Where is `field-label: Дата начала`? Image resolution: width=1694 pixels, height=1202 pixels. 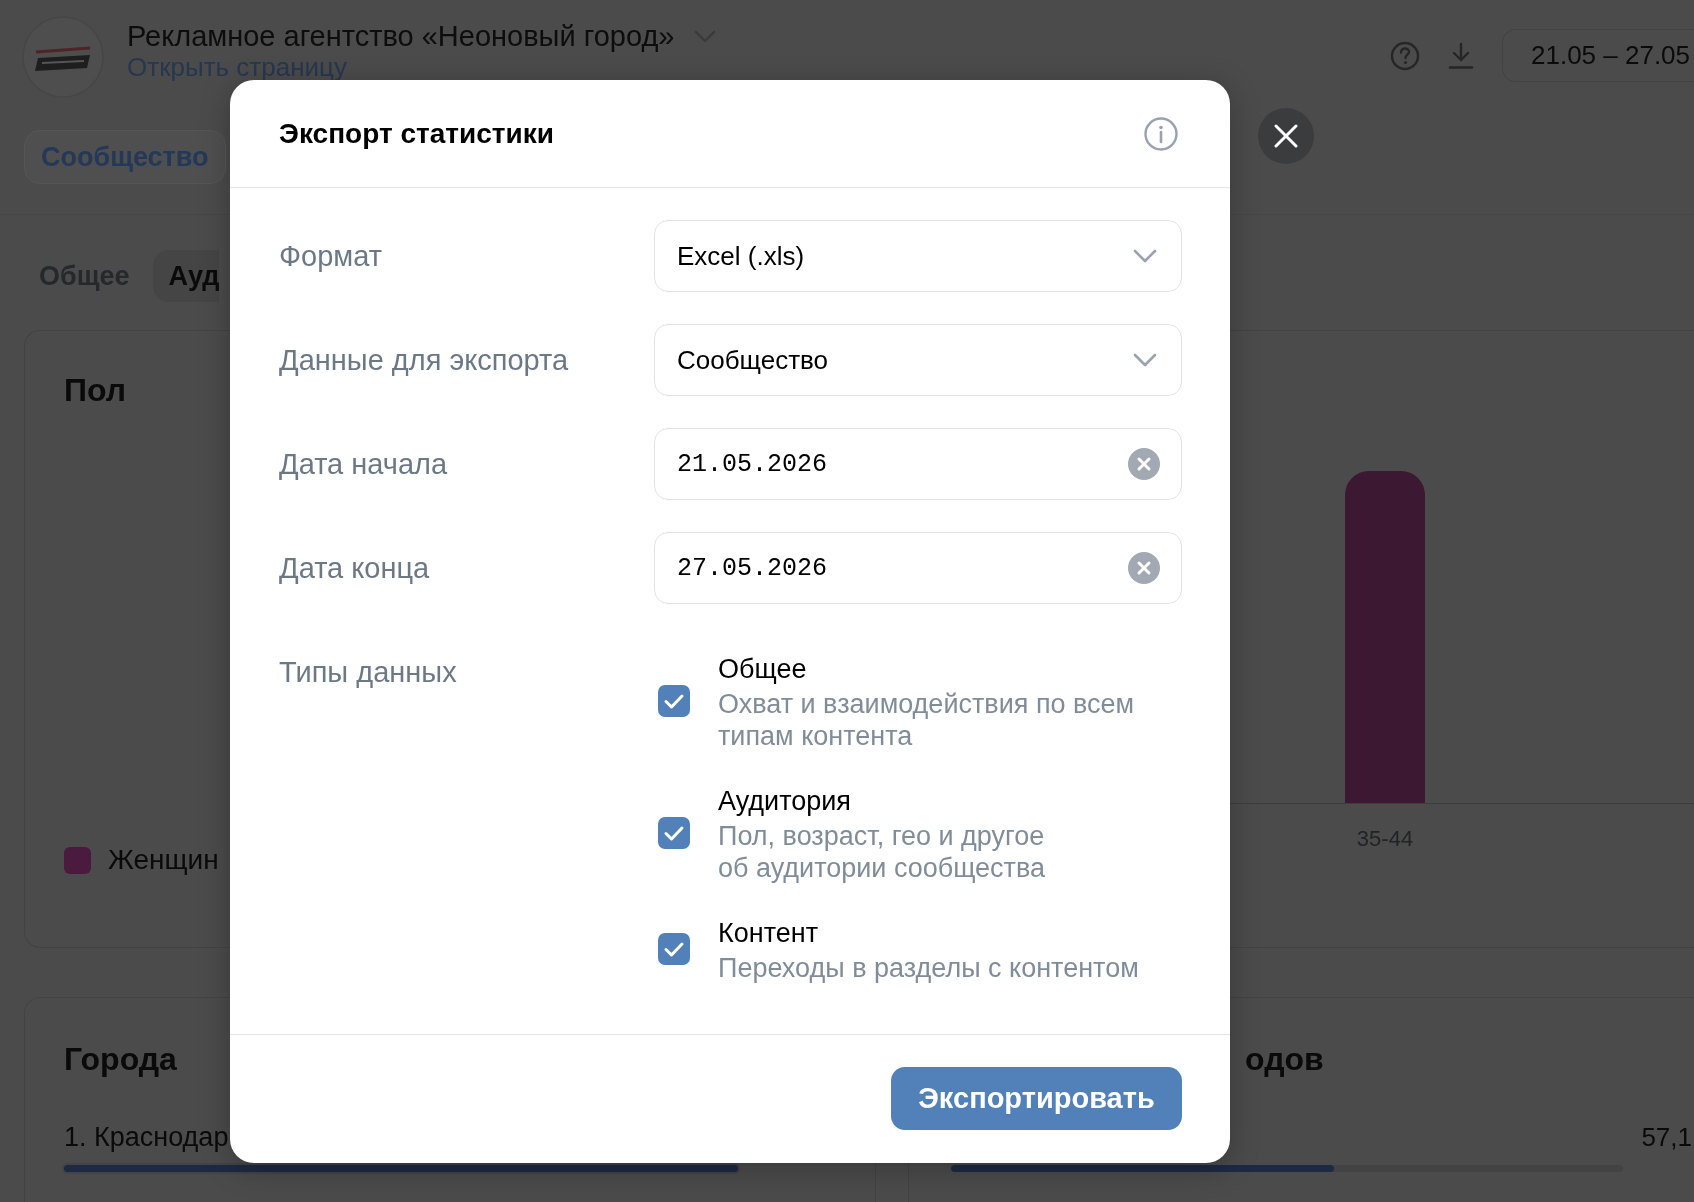
field-label: Дата начала is located at coordinates (363, 464).